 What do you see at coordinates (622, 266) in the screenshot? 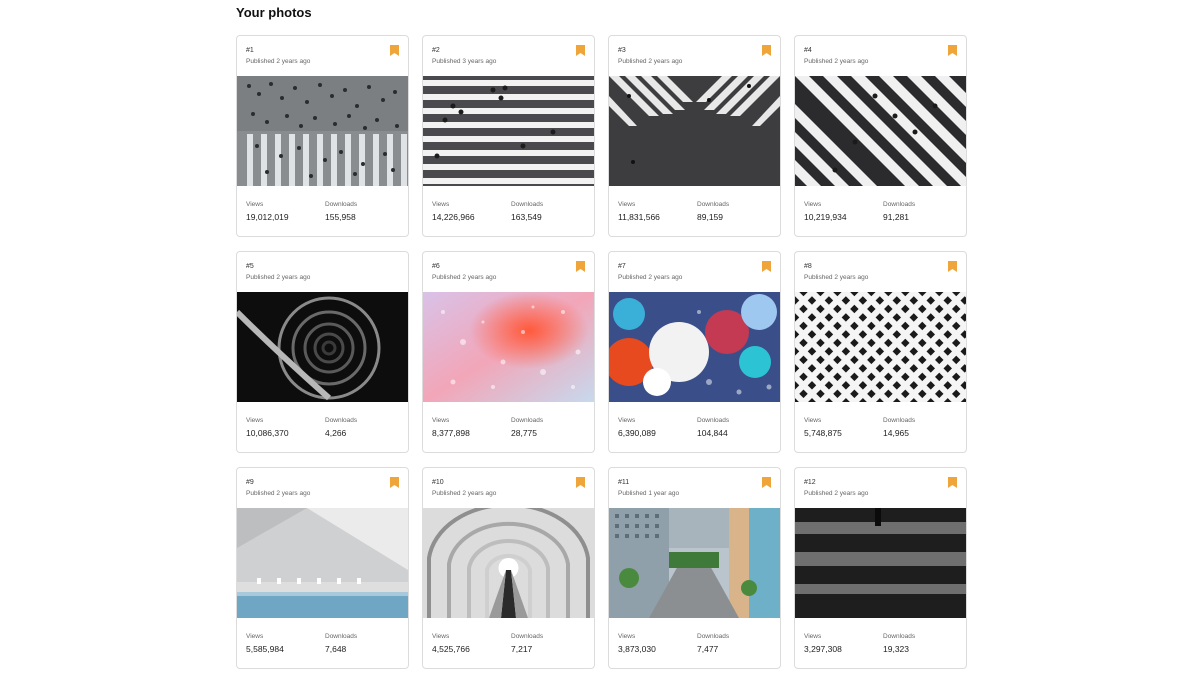
I see `photo-rank: #7` at bounding box center [622, 266].